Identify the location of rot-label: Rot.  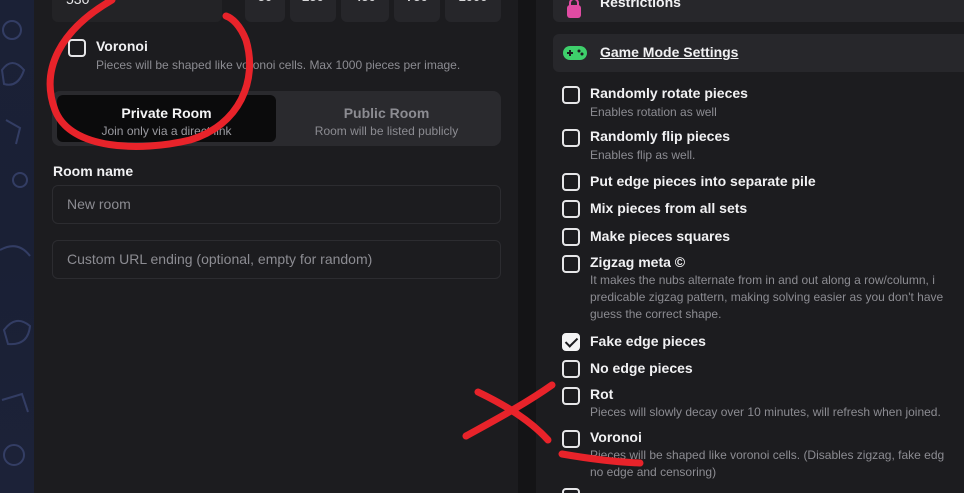
(602, 394).